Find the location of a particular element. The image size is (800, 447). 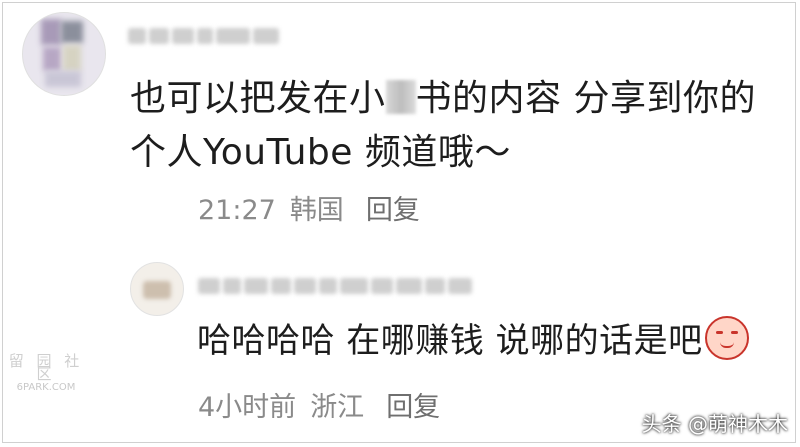

site-watermark: 留 园 社 区 6PARK.COM is located at coordinates (46, 373).